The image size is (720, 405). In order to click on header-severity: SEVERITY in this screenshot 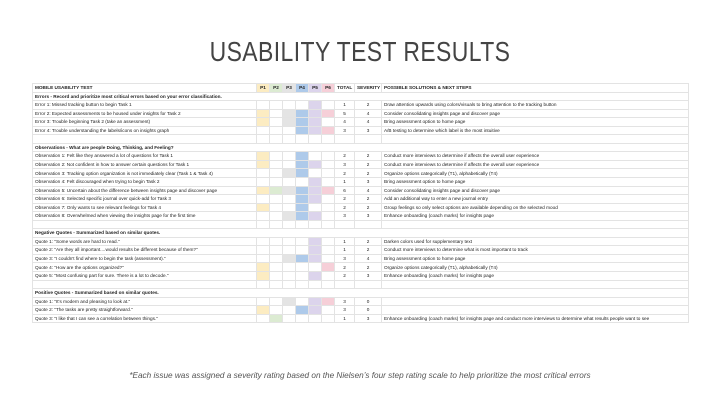, I will do `click(368, 88)`.